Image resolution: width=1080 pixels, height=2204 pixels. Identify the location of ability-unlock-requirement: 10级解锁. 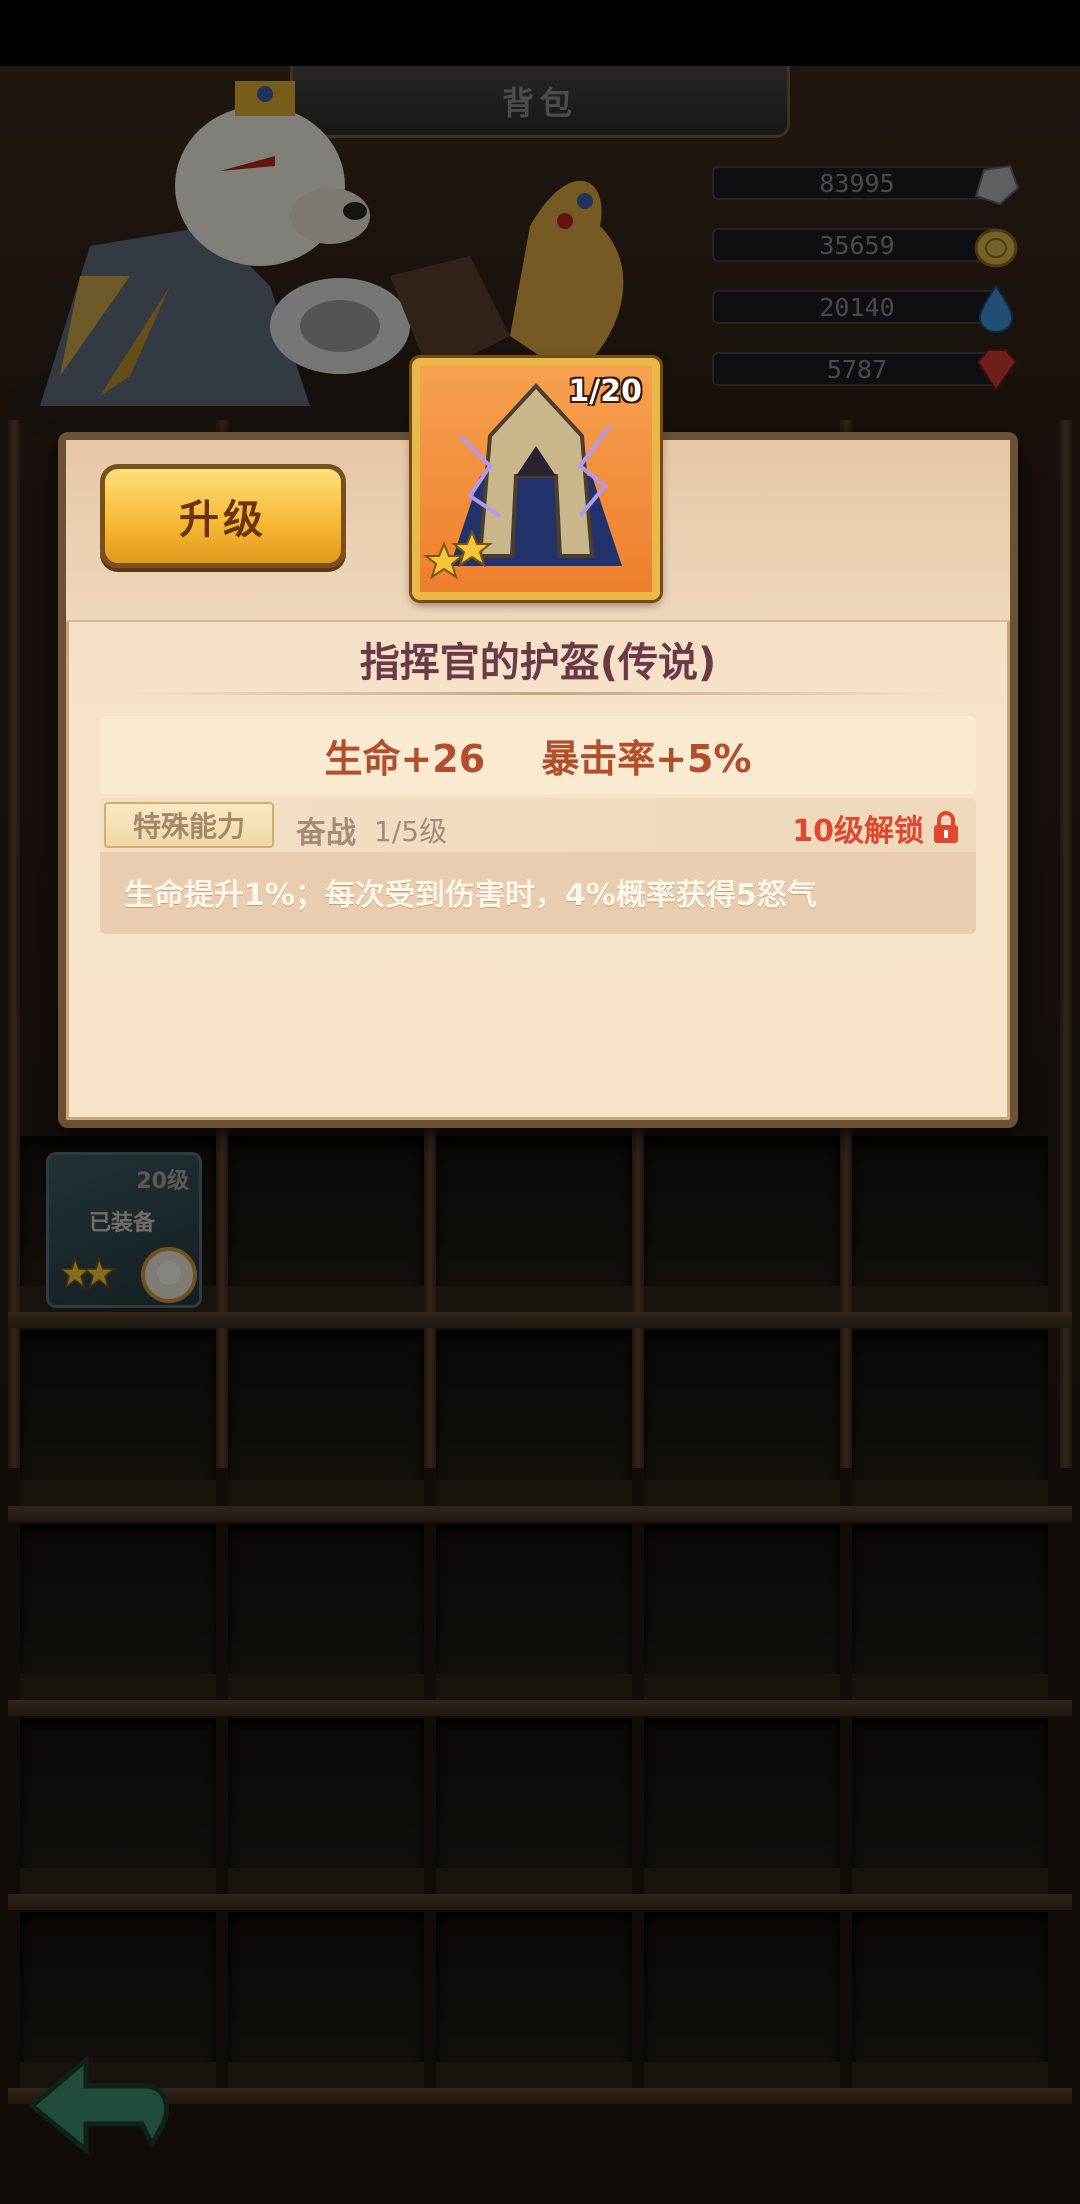
(876, 828).